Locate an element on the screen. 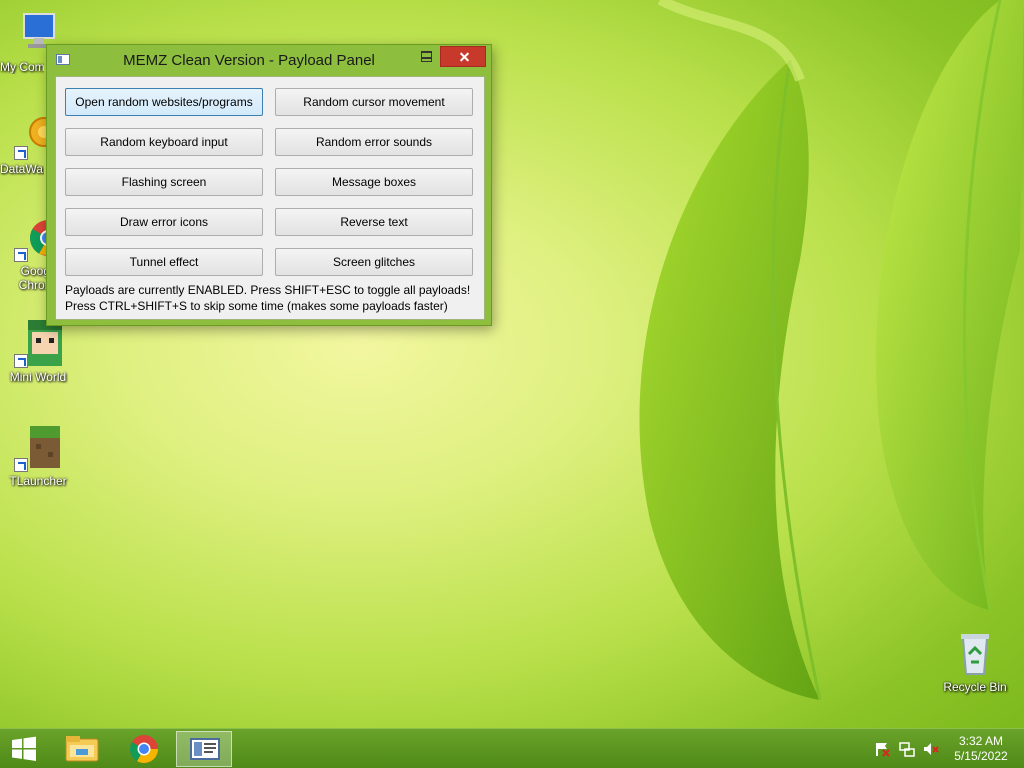  clock-time: 3:32 AM is located at coordinates (981, 741).